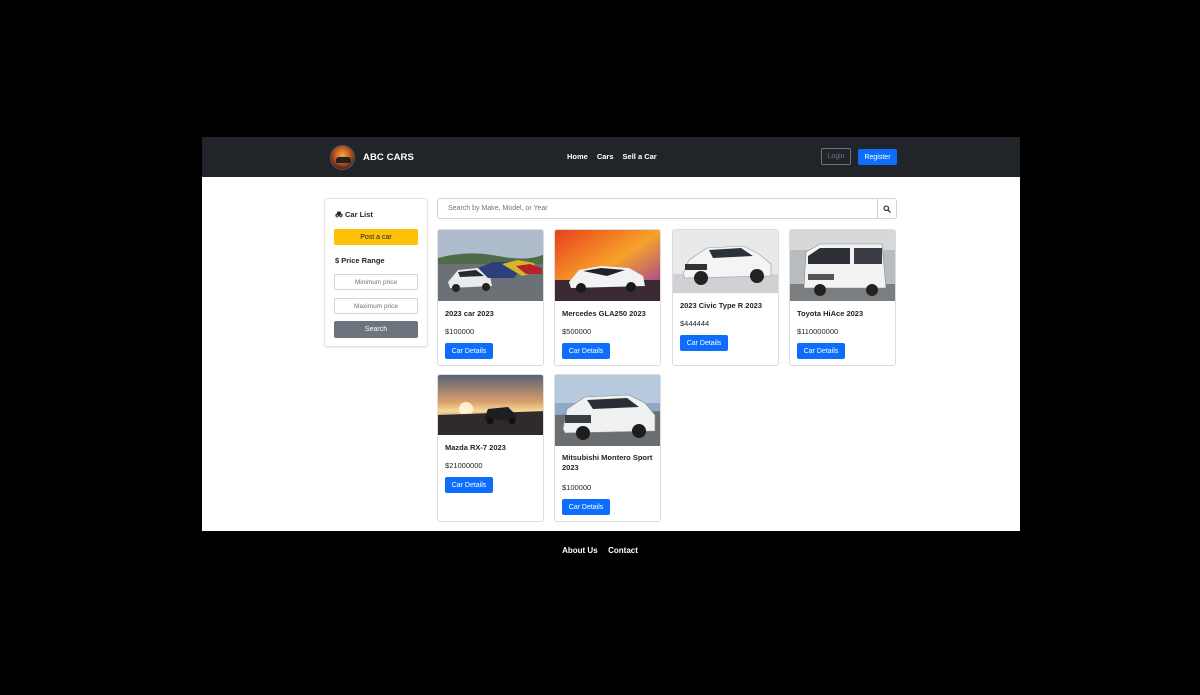 The width and height of the screenshot is (1200, 695). I want to click on car-list-heading: Car List, so click(354, 214).